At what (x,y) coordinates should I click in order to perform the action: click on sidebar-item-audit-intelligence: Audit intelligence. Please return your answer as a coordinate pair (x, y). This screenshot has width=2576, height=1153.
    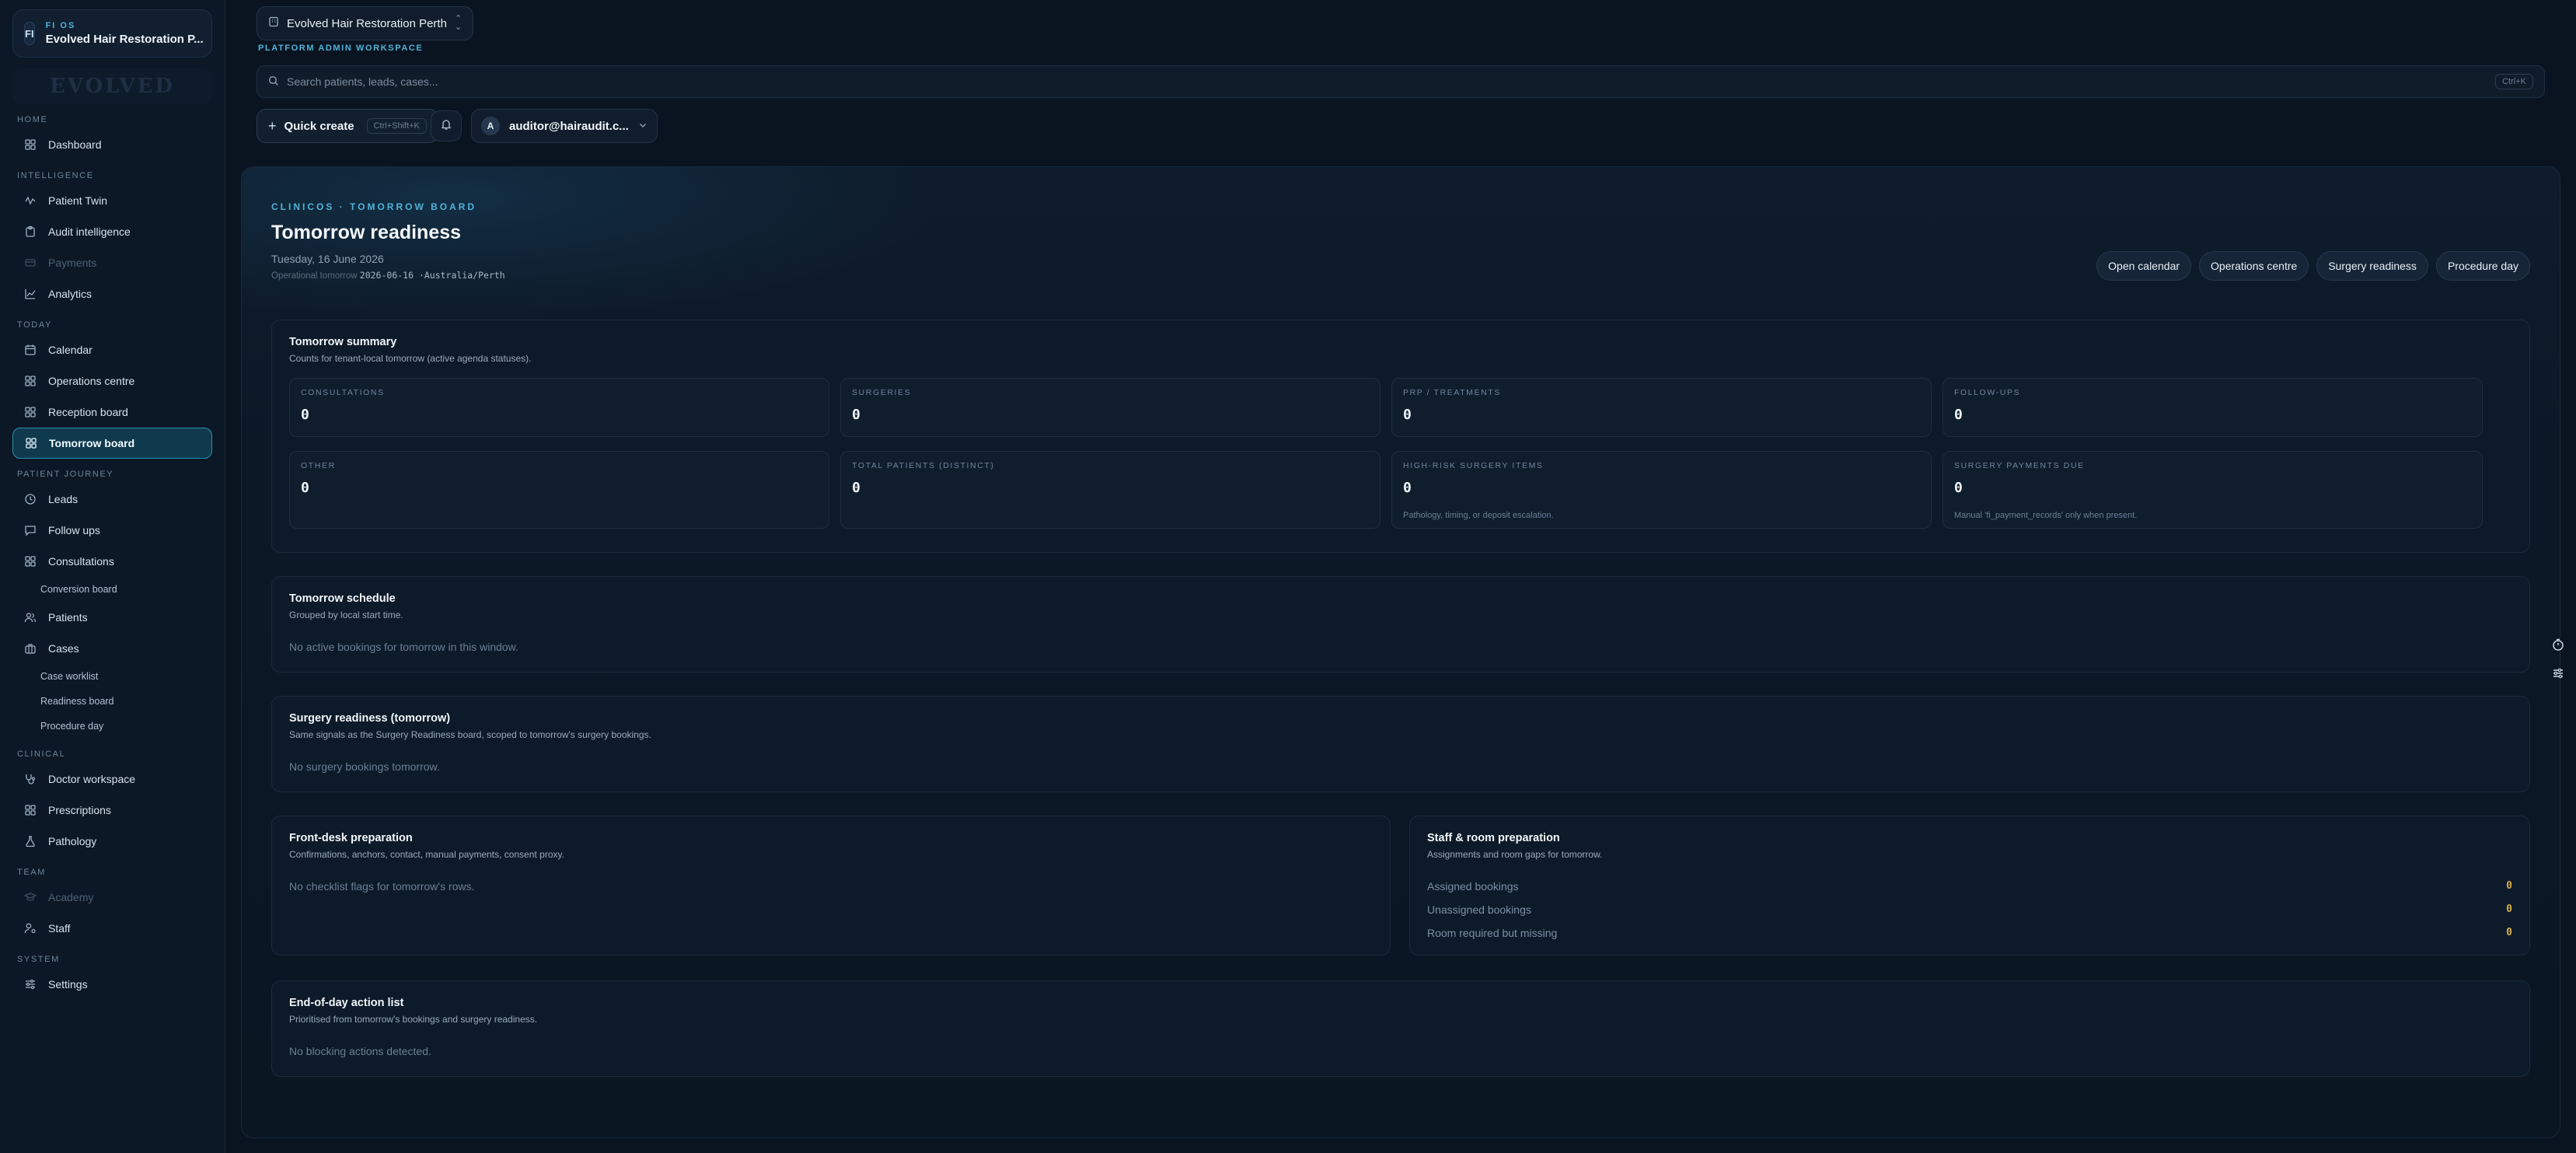
    Looking at the image, I should click on (112, 231).